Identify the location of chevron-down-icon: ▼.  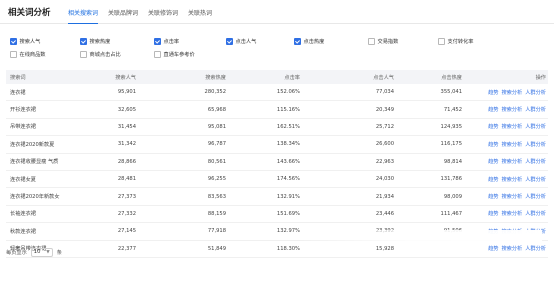
(48, 252).